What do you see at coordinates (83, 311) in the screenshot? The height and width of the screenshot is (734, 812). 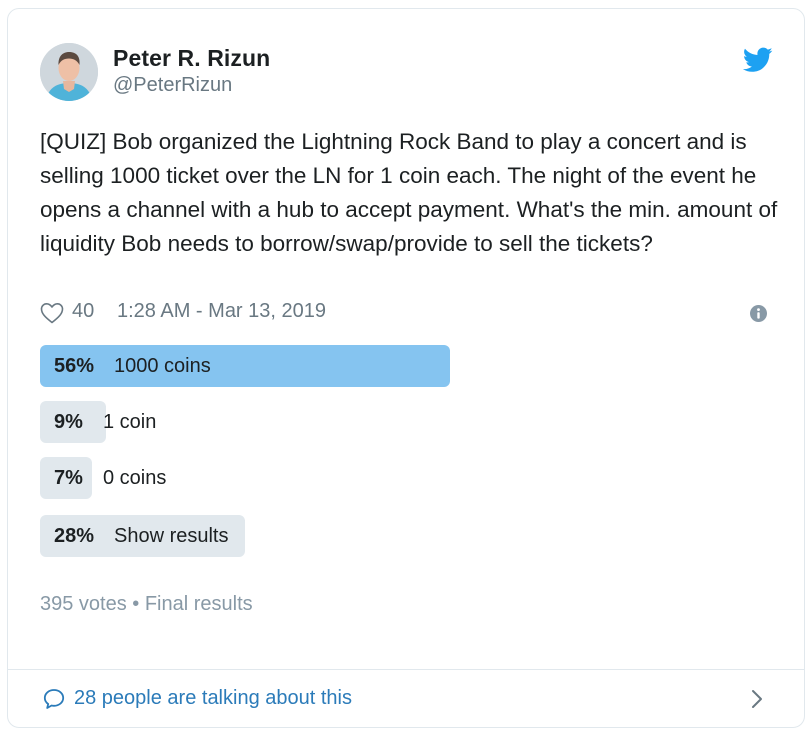 I see `like-count: 40` at bounding box center [83, 311].